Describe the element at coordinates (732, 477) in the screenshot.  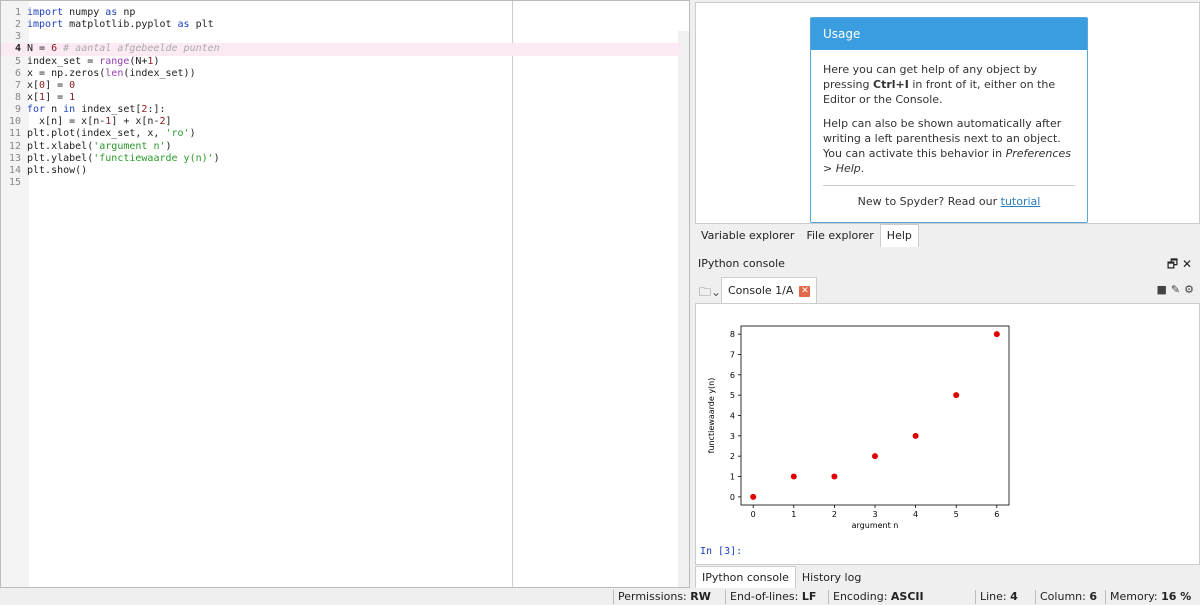
I see `y-tick-label: 1` at that location.